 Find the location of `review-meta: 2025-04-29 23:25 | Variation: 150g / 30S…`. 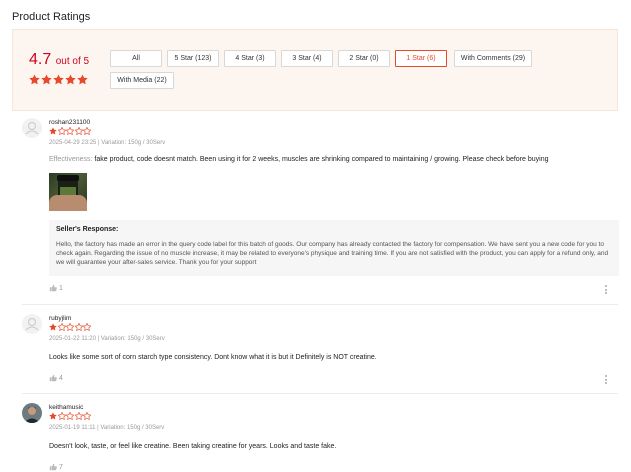

review-meta: 2025-04-29 23:25 | Variation: 150g / 30S… is located at coordinates (107, 143).